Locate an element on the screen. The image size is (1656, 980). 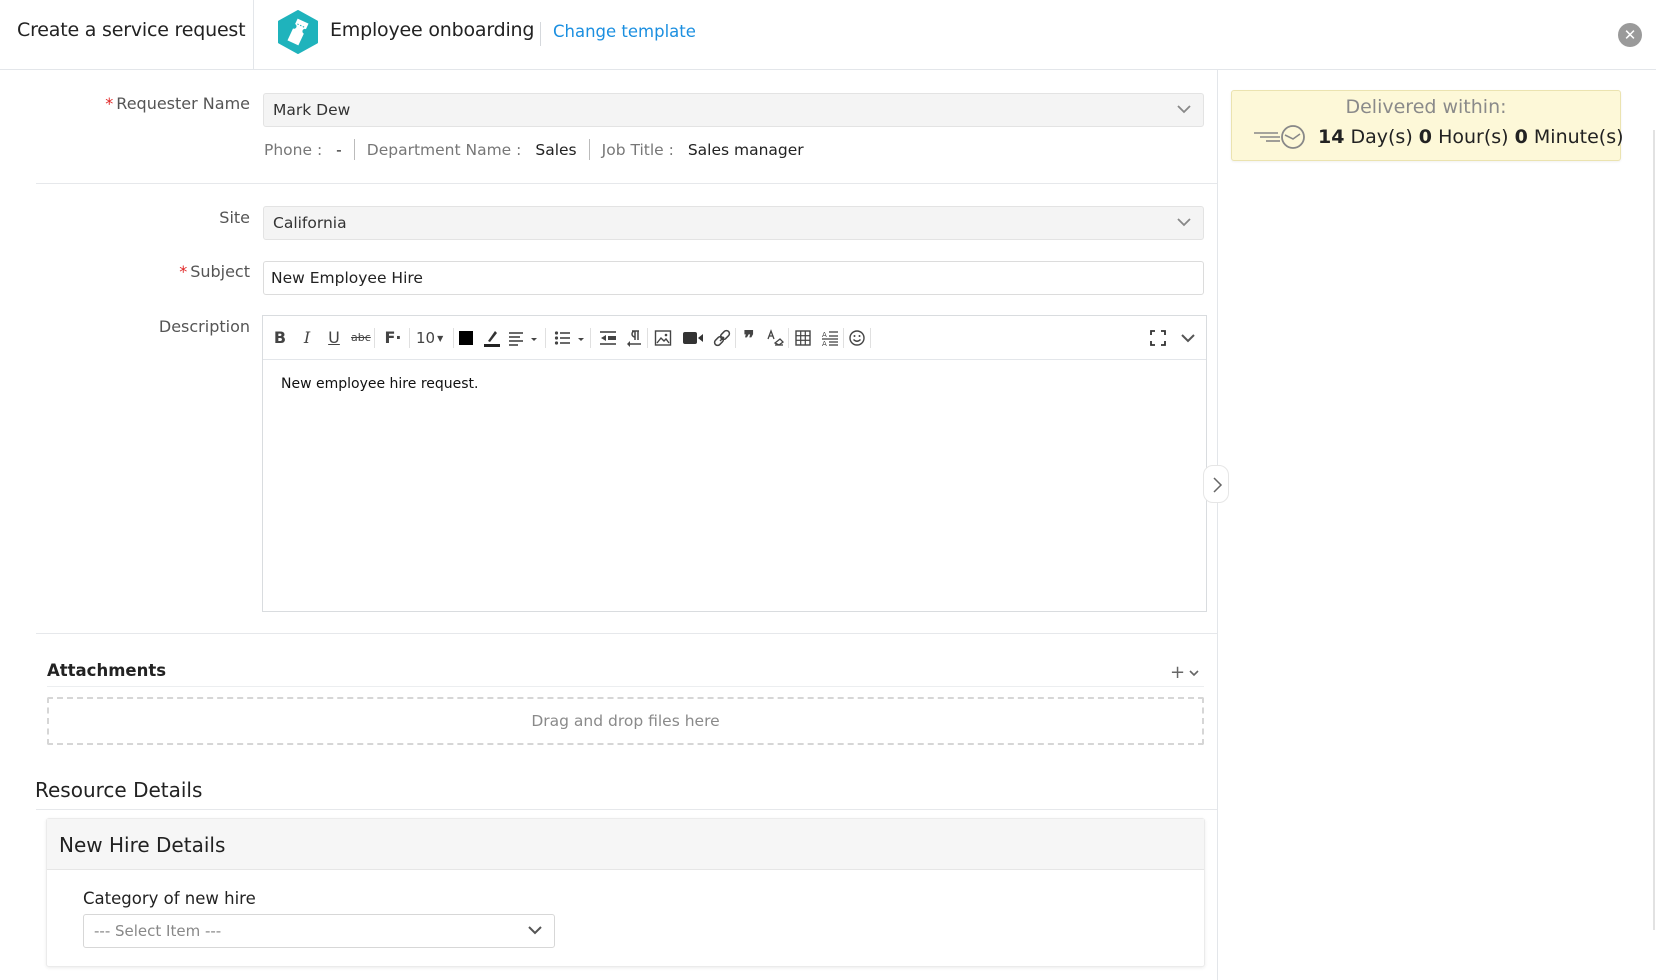
insert-video-button is located at coordinates (693, 338).